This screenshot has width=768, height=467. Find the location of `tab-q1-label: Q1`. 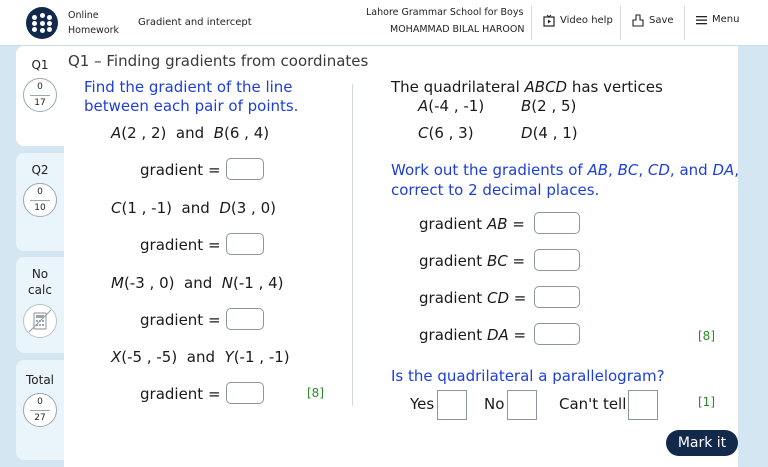

tab-q1-label: Q1 is located at coordinates (40, 65).